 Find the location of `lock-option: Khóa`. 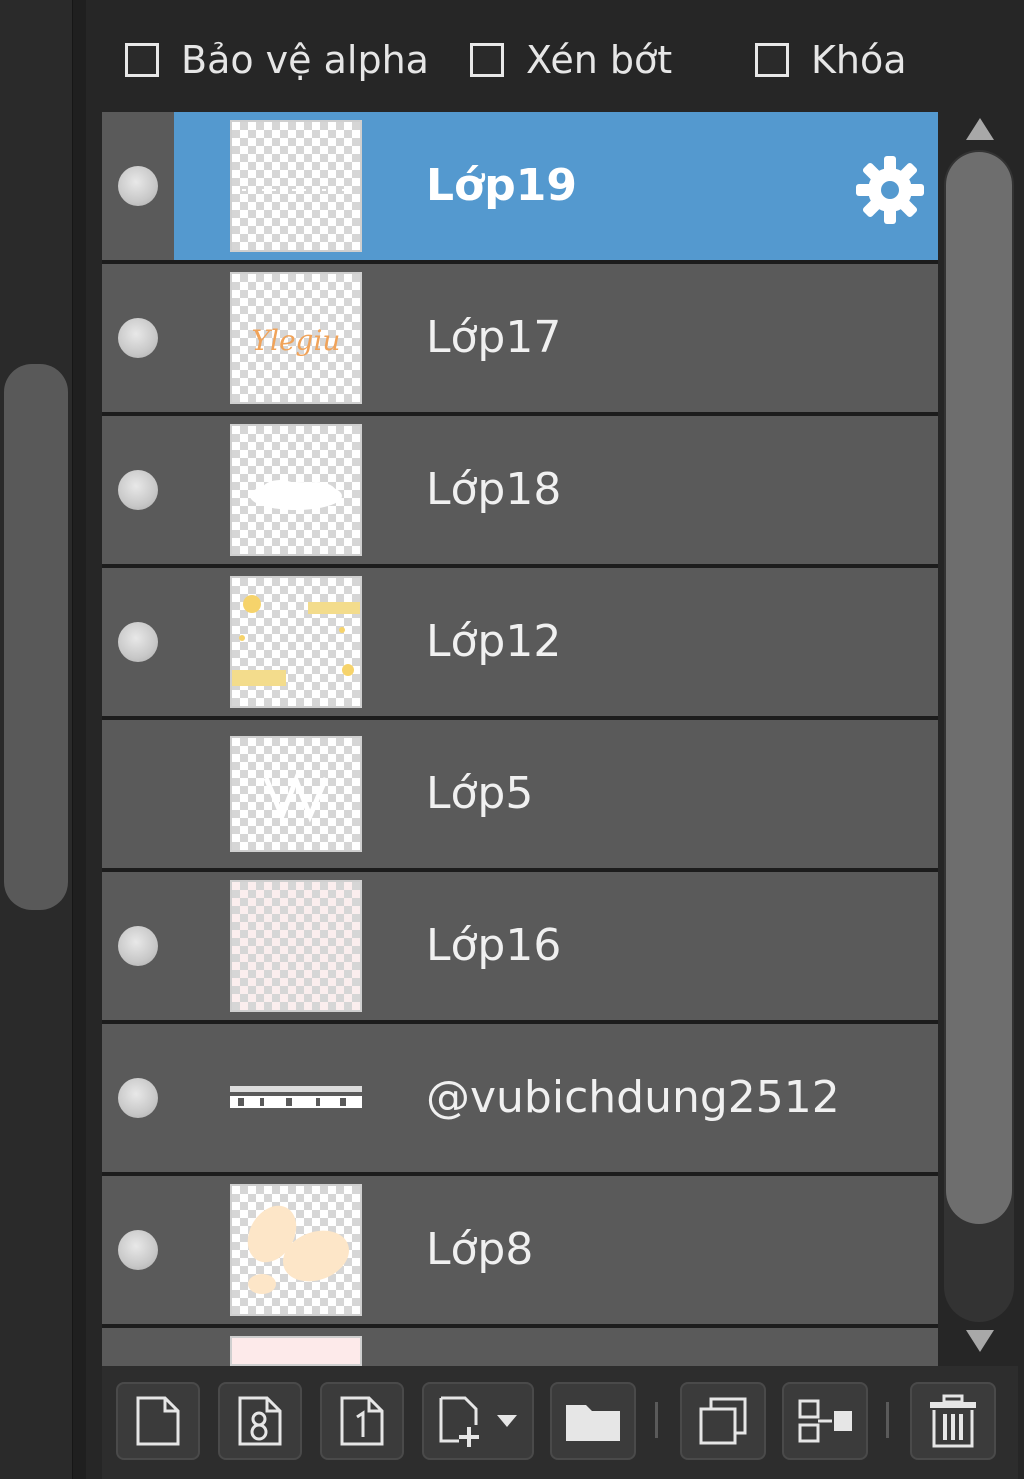

lock-option: Khóa is located at coordinates (831, 60).